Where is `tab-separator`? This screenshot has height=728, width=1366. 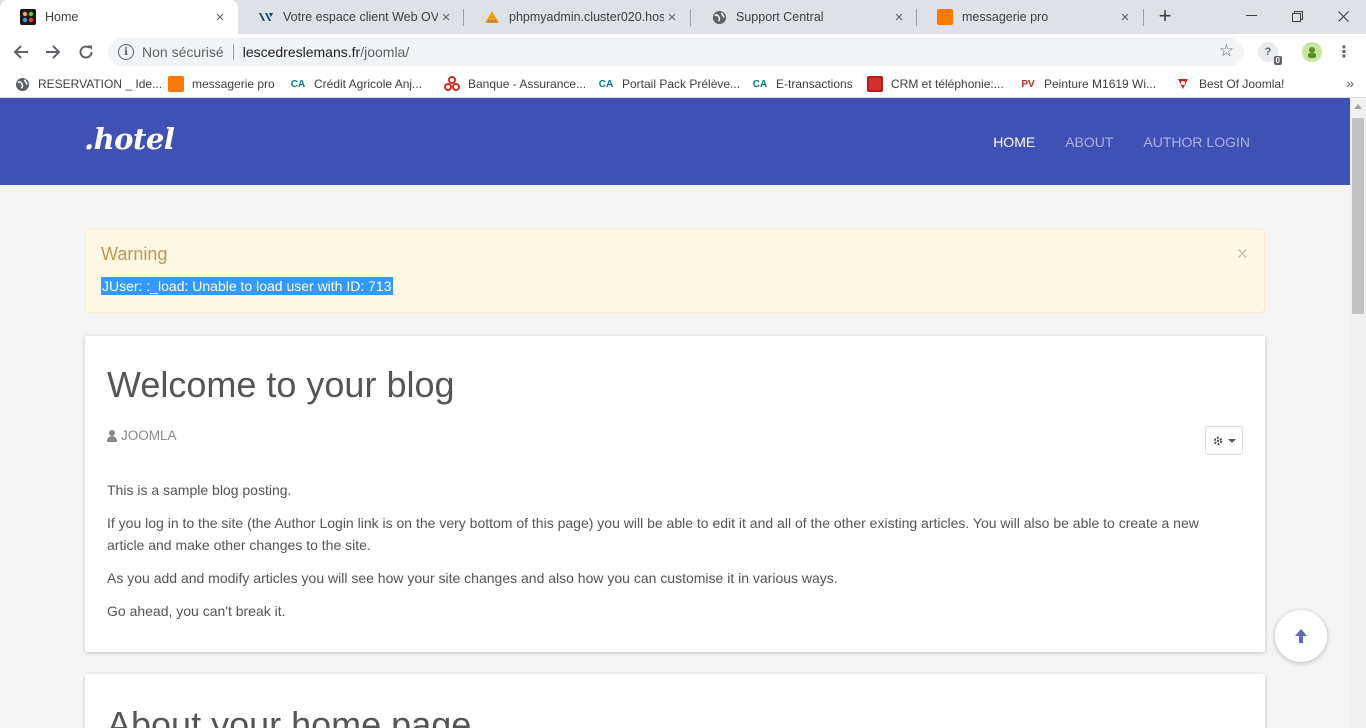
tab-separator is located at coordinates (1143, 17).